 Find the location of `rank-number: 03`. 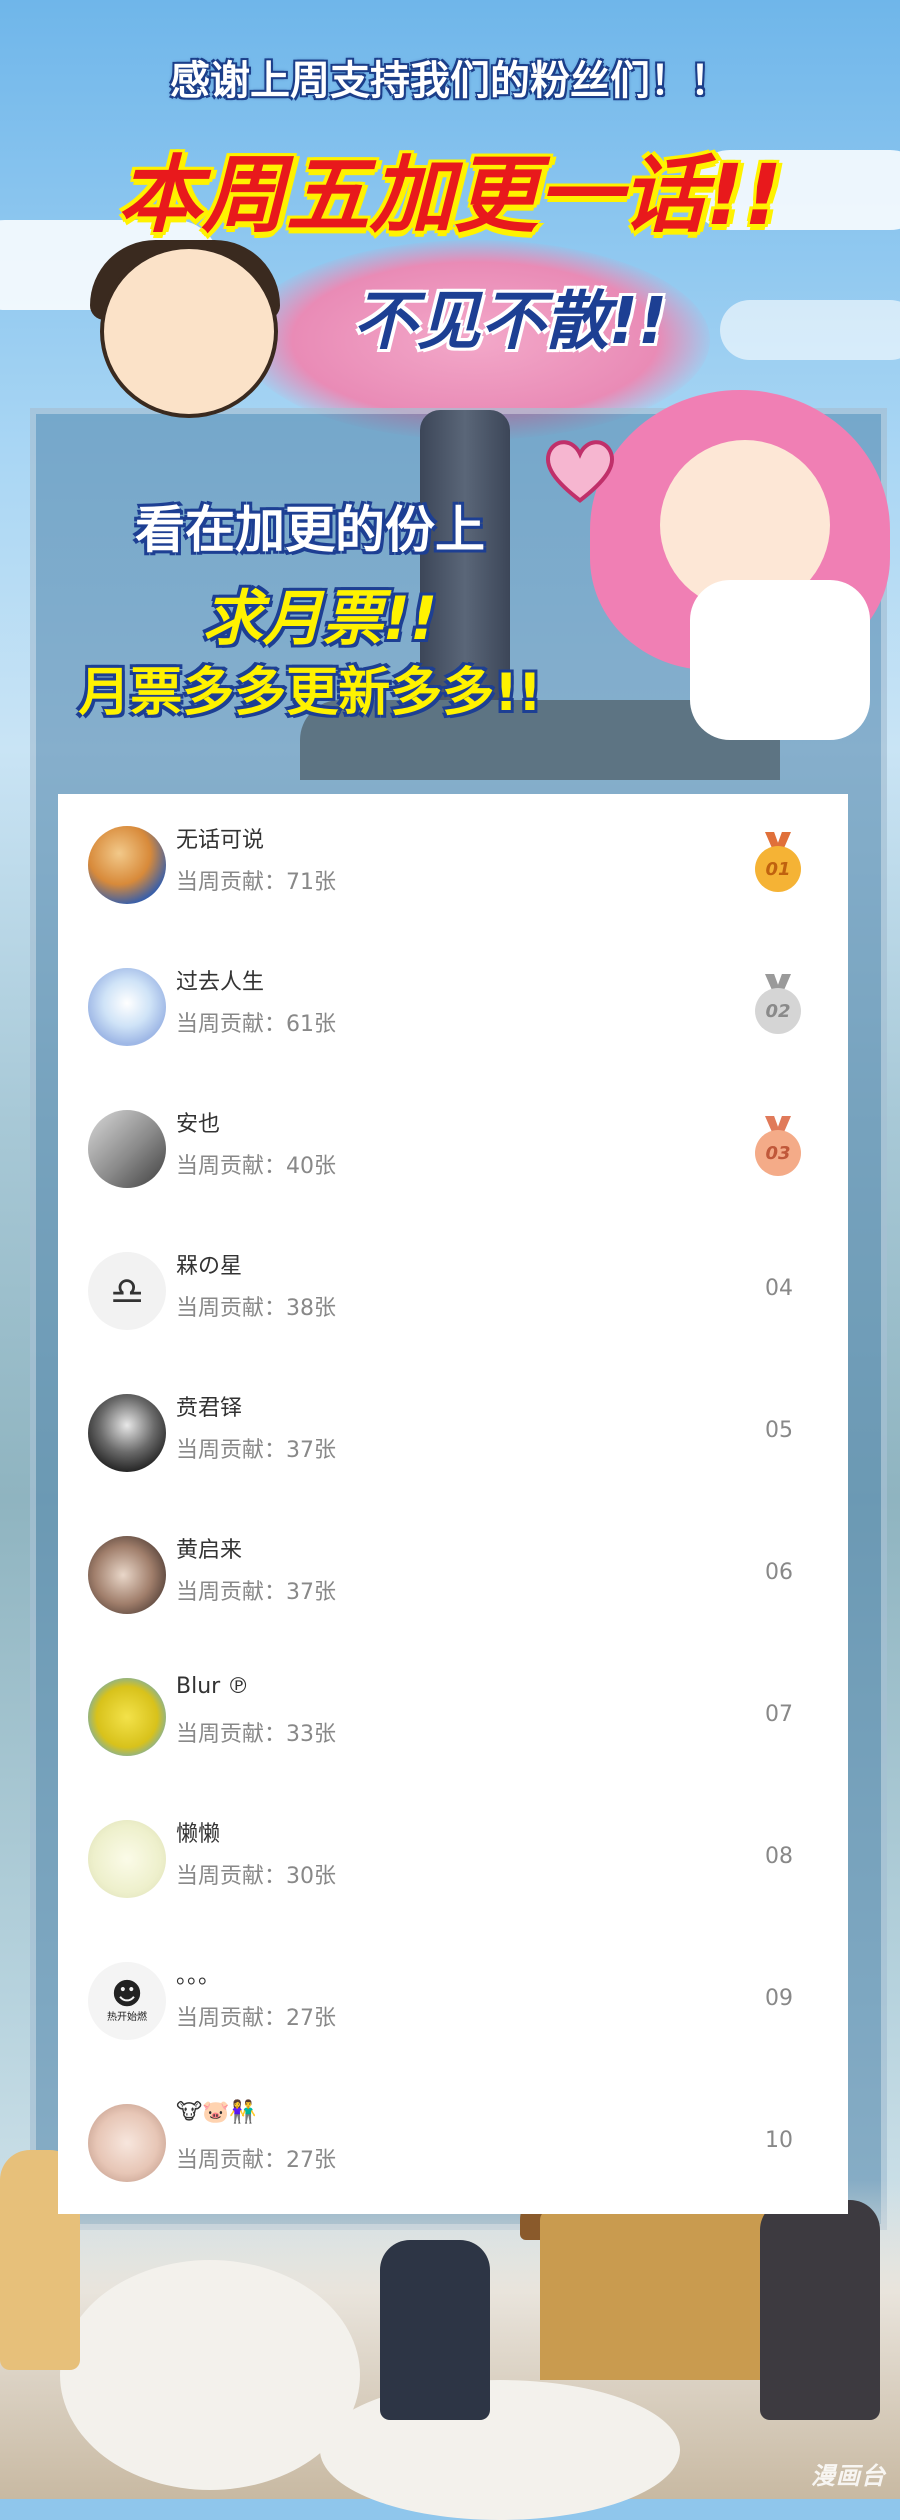

rank-number: 03 is located at coordinates (778, 1153).